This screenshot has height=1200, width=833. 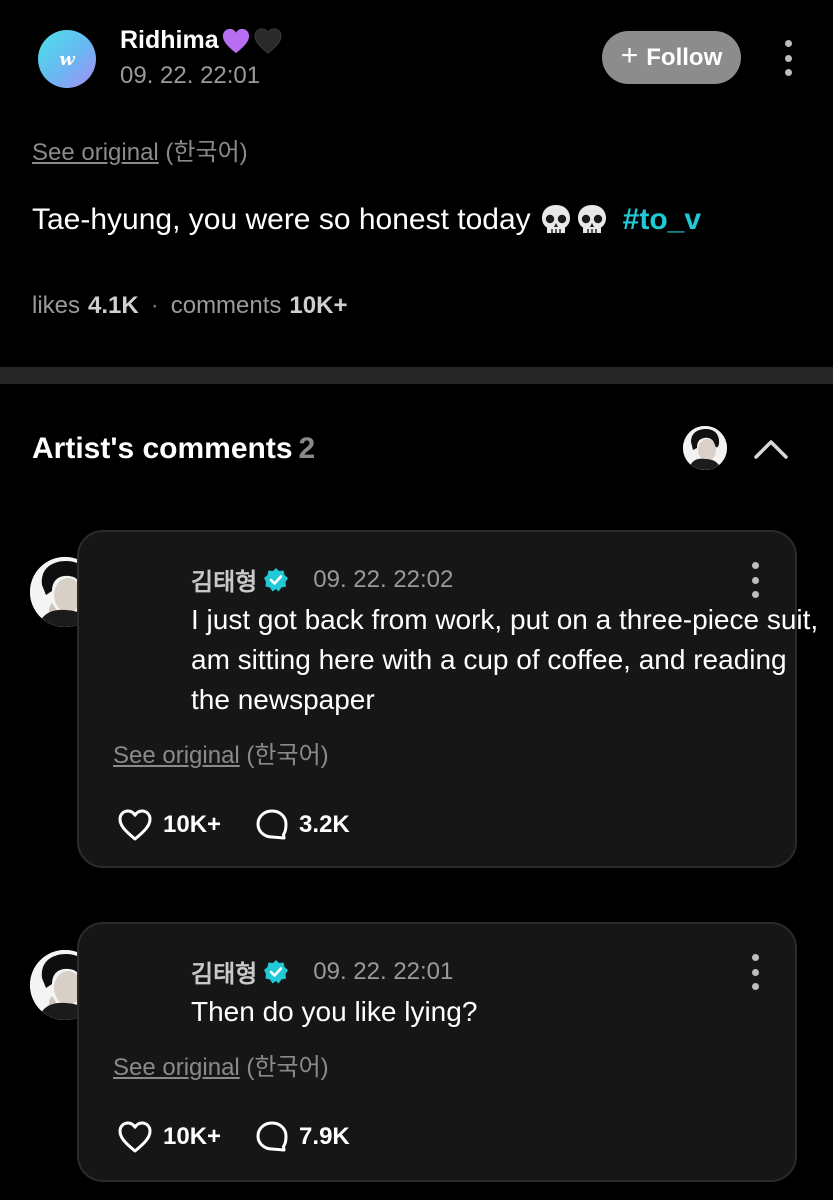 I want to click on w-logo-icon: w, so click(x=67, y=59).